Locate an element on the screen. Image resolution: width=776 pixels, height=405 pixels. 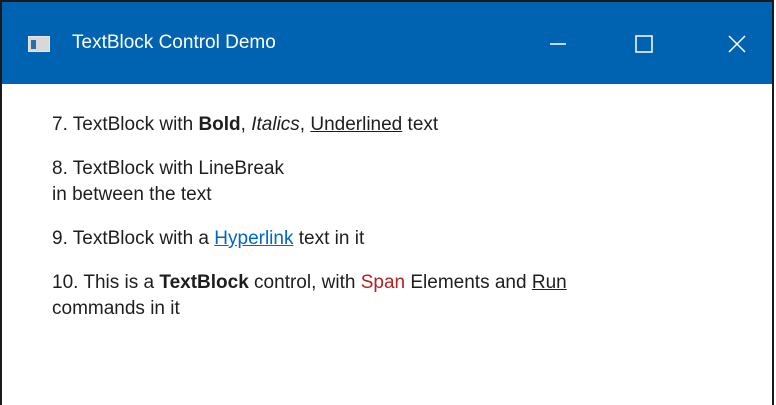
item10-prefix: 10. This is a is located at coordinates (106, 282).